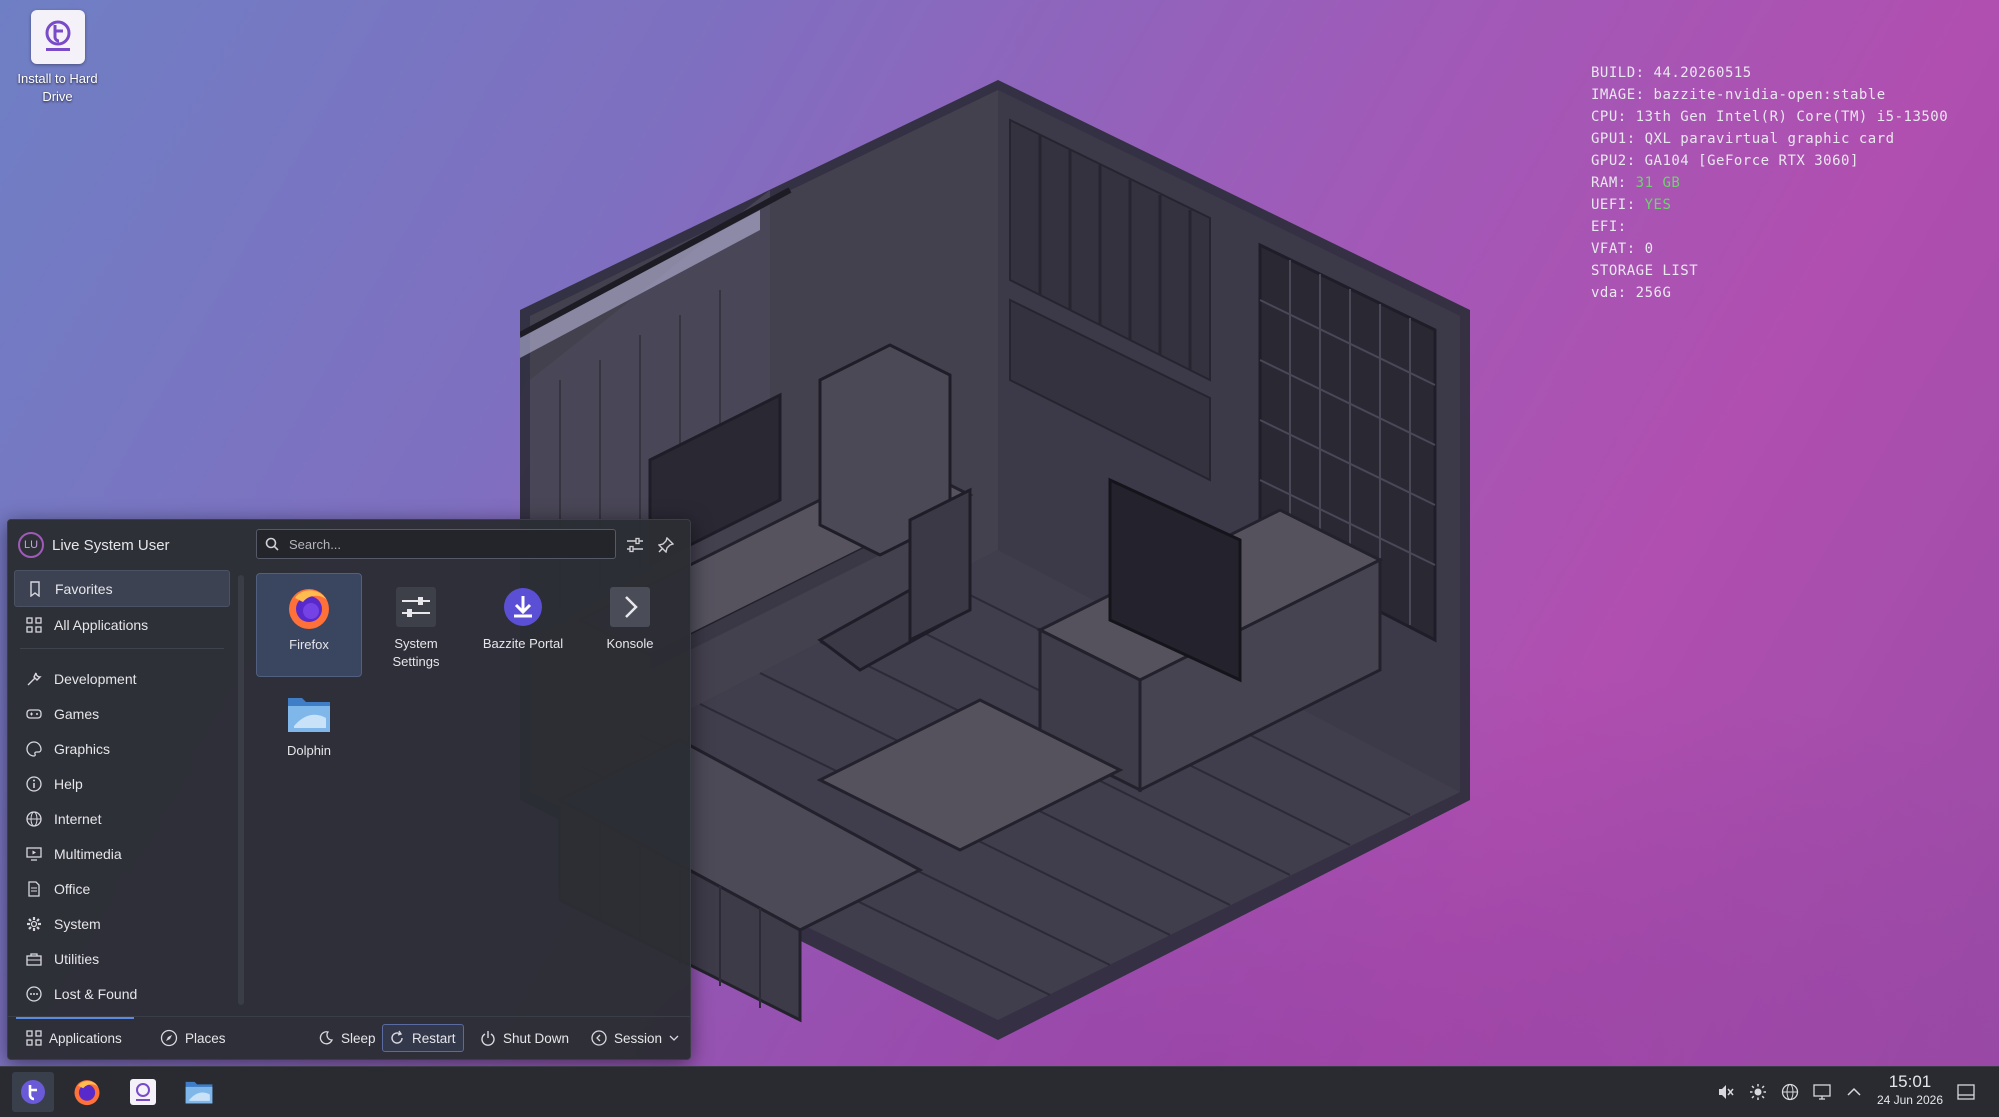 The width and height of the screenshot is (1999, 1117). I want to click on app-tile-label: Dolphin, so click(309, 750).